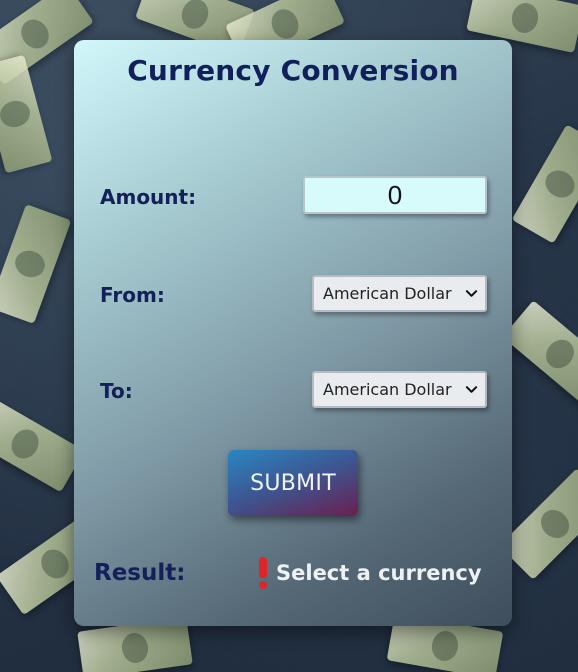 This screenshot has height=672, width=578. I want to click on to-label: To:, so click(116, 391).